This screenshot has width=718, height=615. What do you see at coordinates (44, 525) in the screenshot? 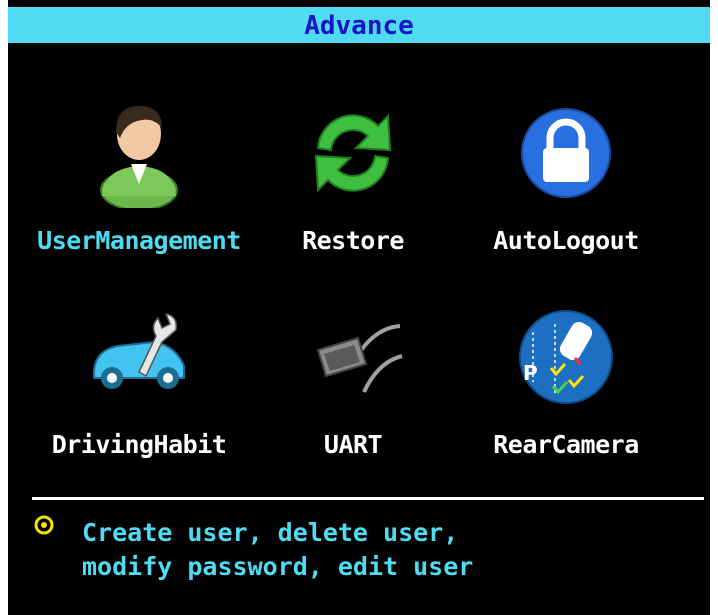
I see `bulb-indicator-icon` at bounding box center [44, 525].